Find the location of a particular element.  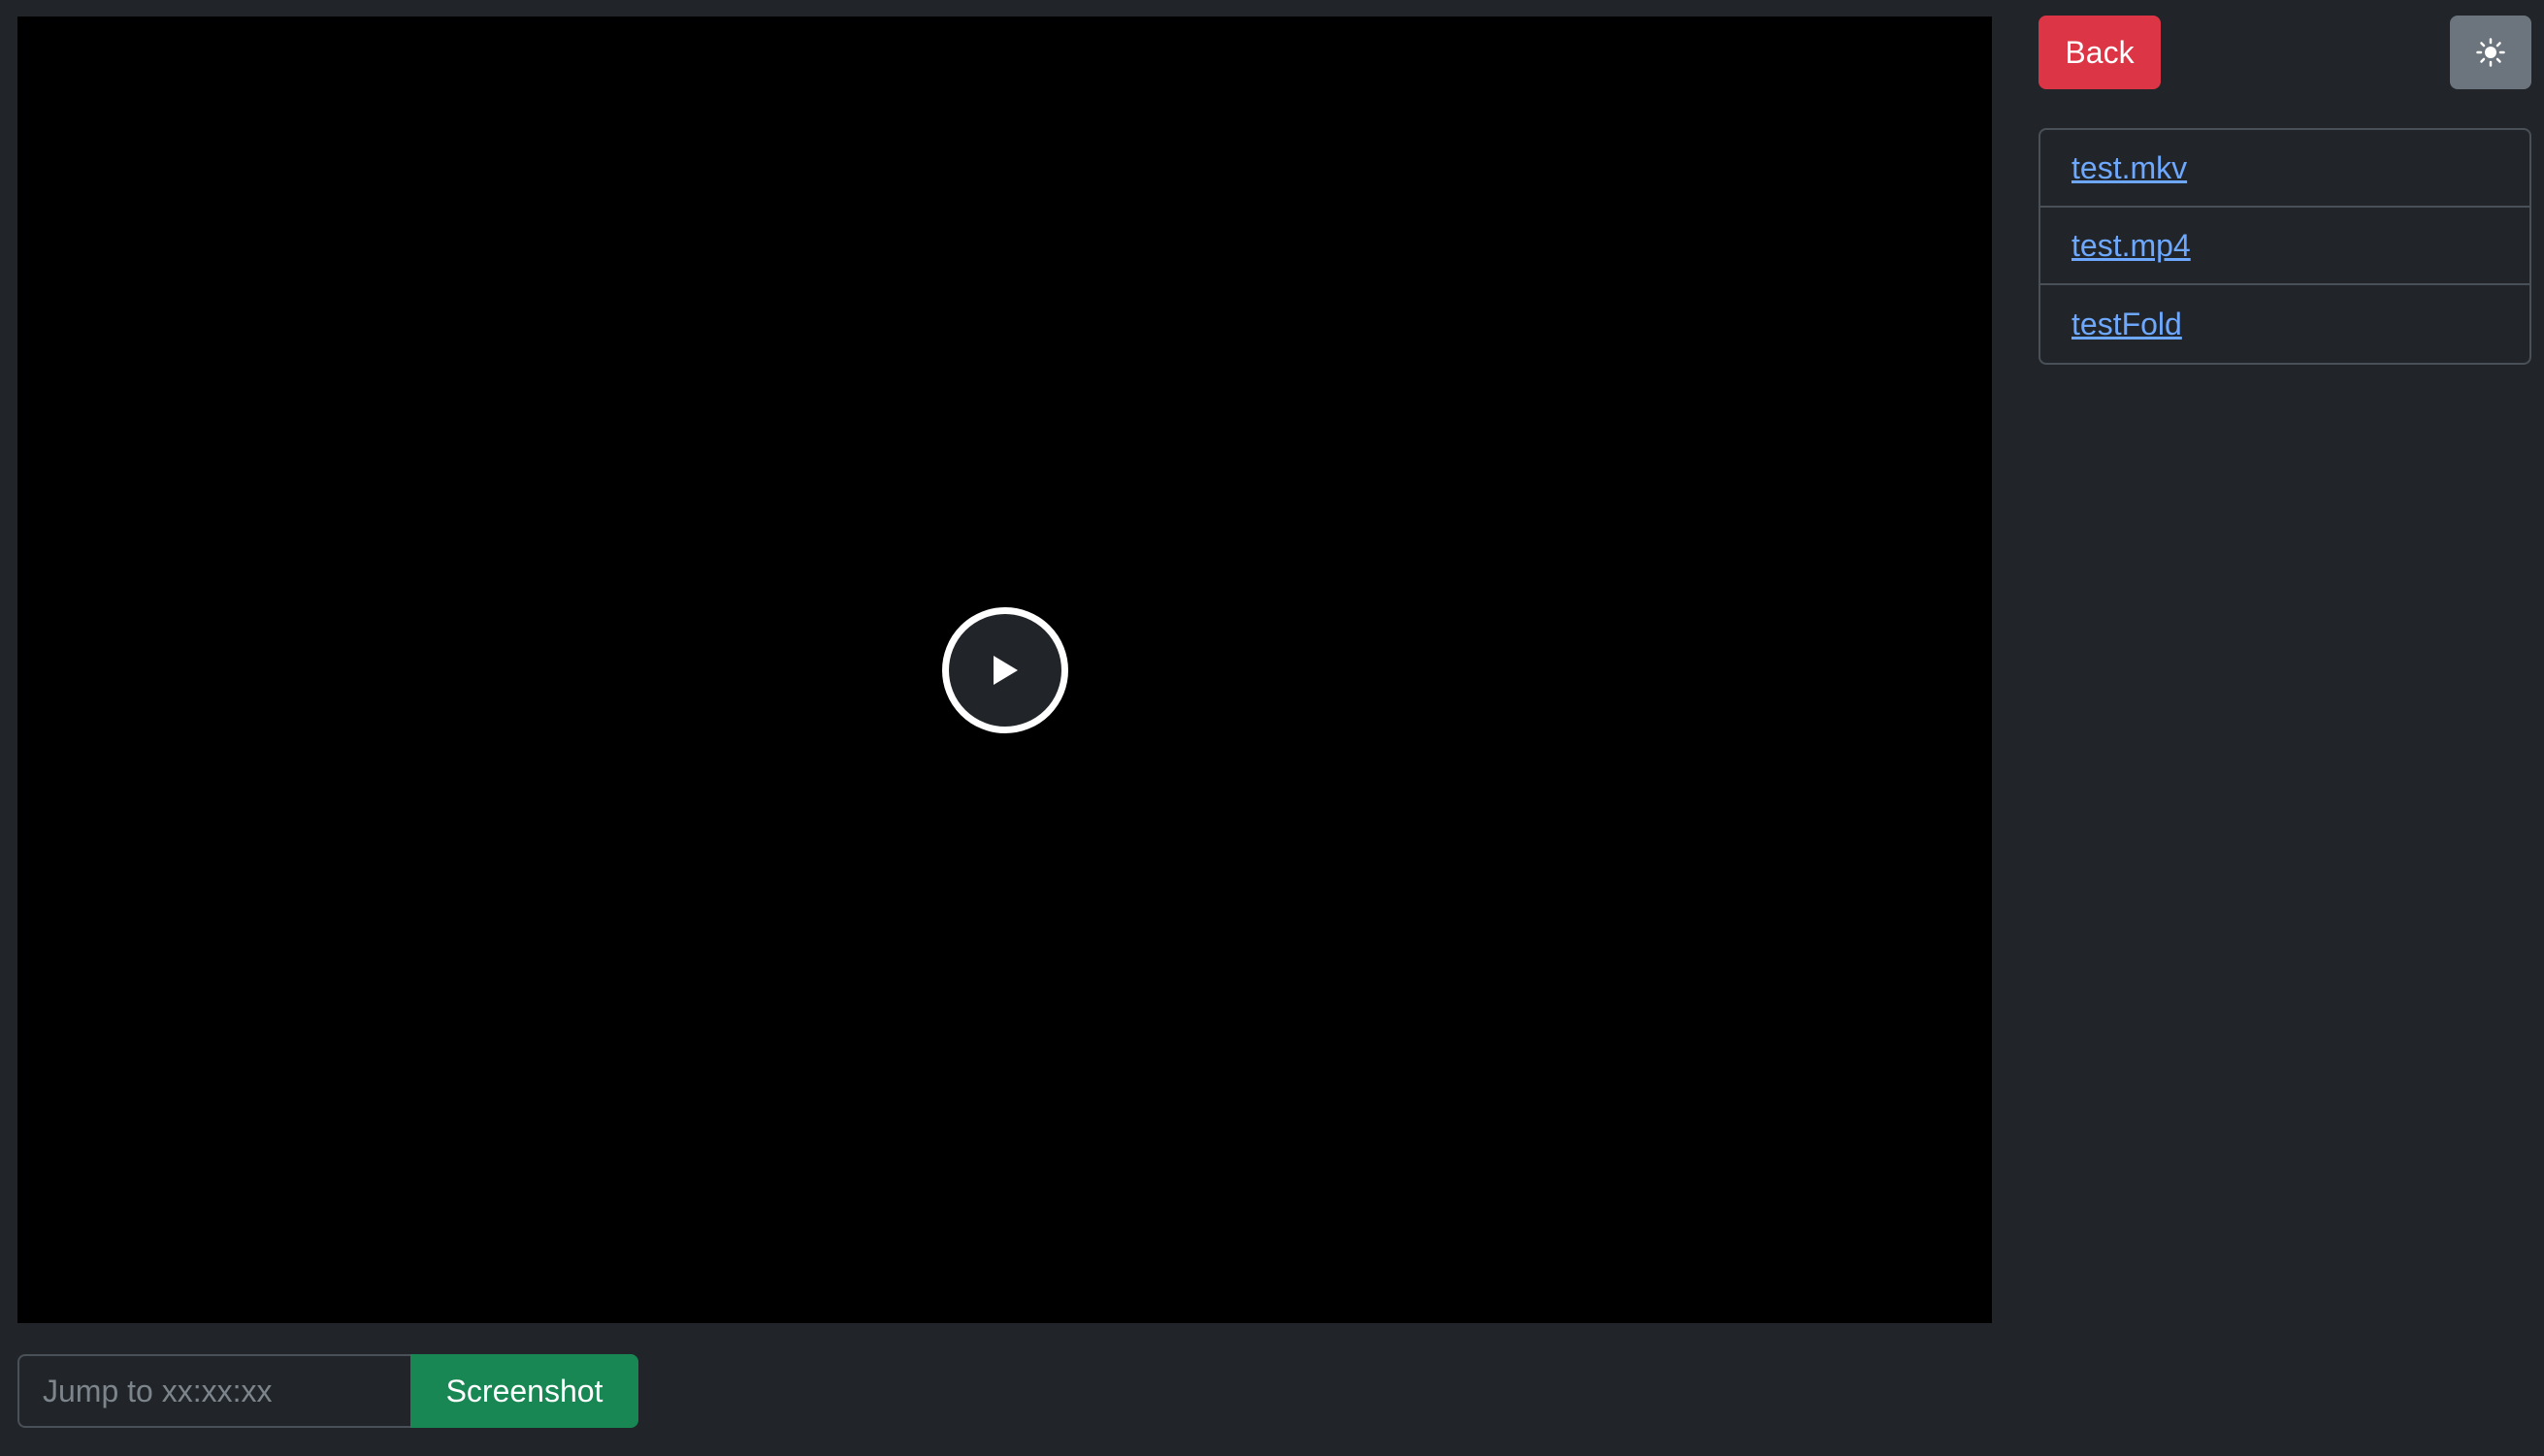

list-item: test.mkv is located at coordinates (2284, 169).